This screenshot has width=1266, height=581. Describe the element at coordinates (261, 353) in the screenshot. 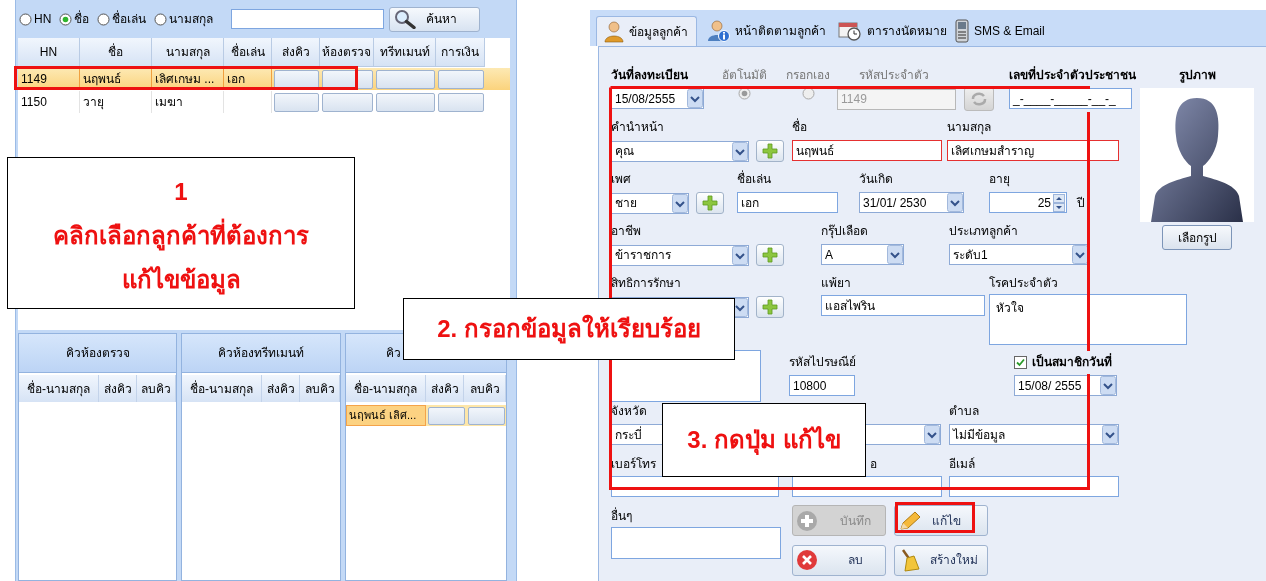

I see `panel-title: คิวห้องทรีทเมนท์` at that location.